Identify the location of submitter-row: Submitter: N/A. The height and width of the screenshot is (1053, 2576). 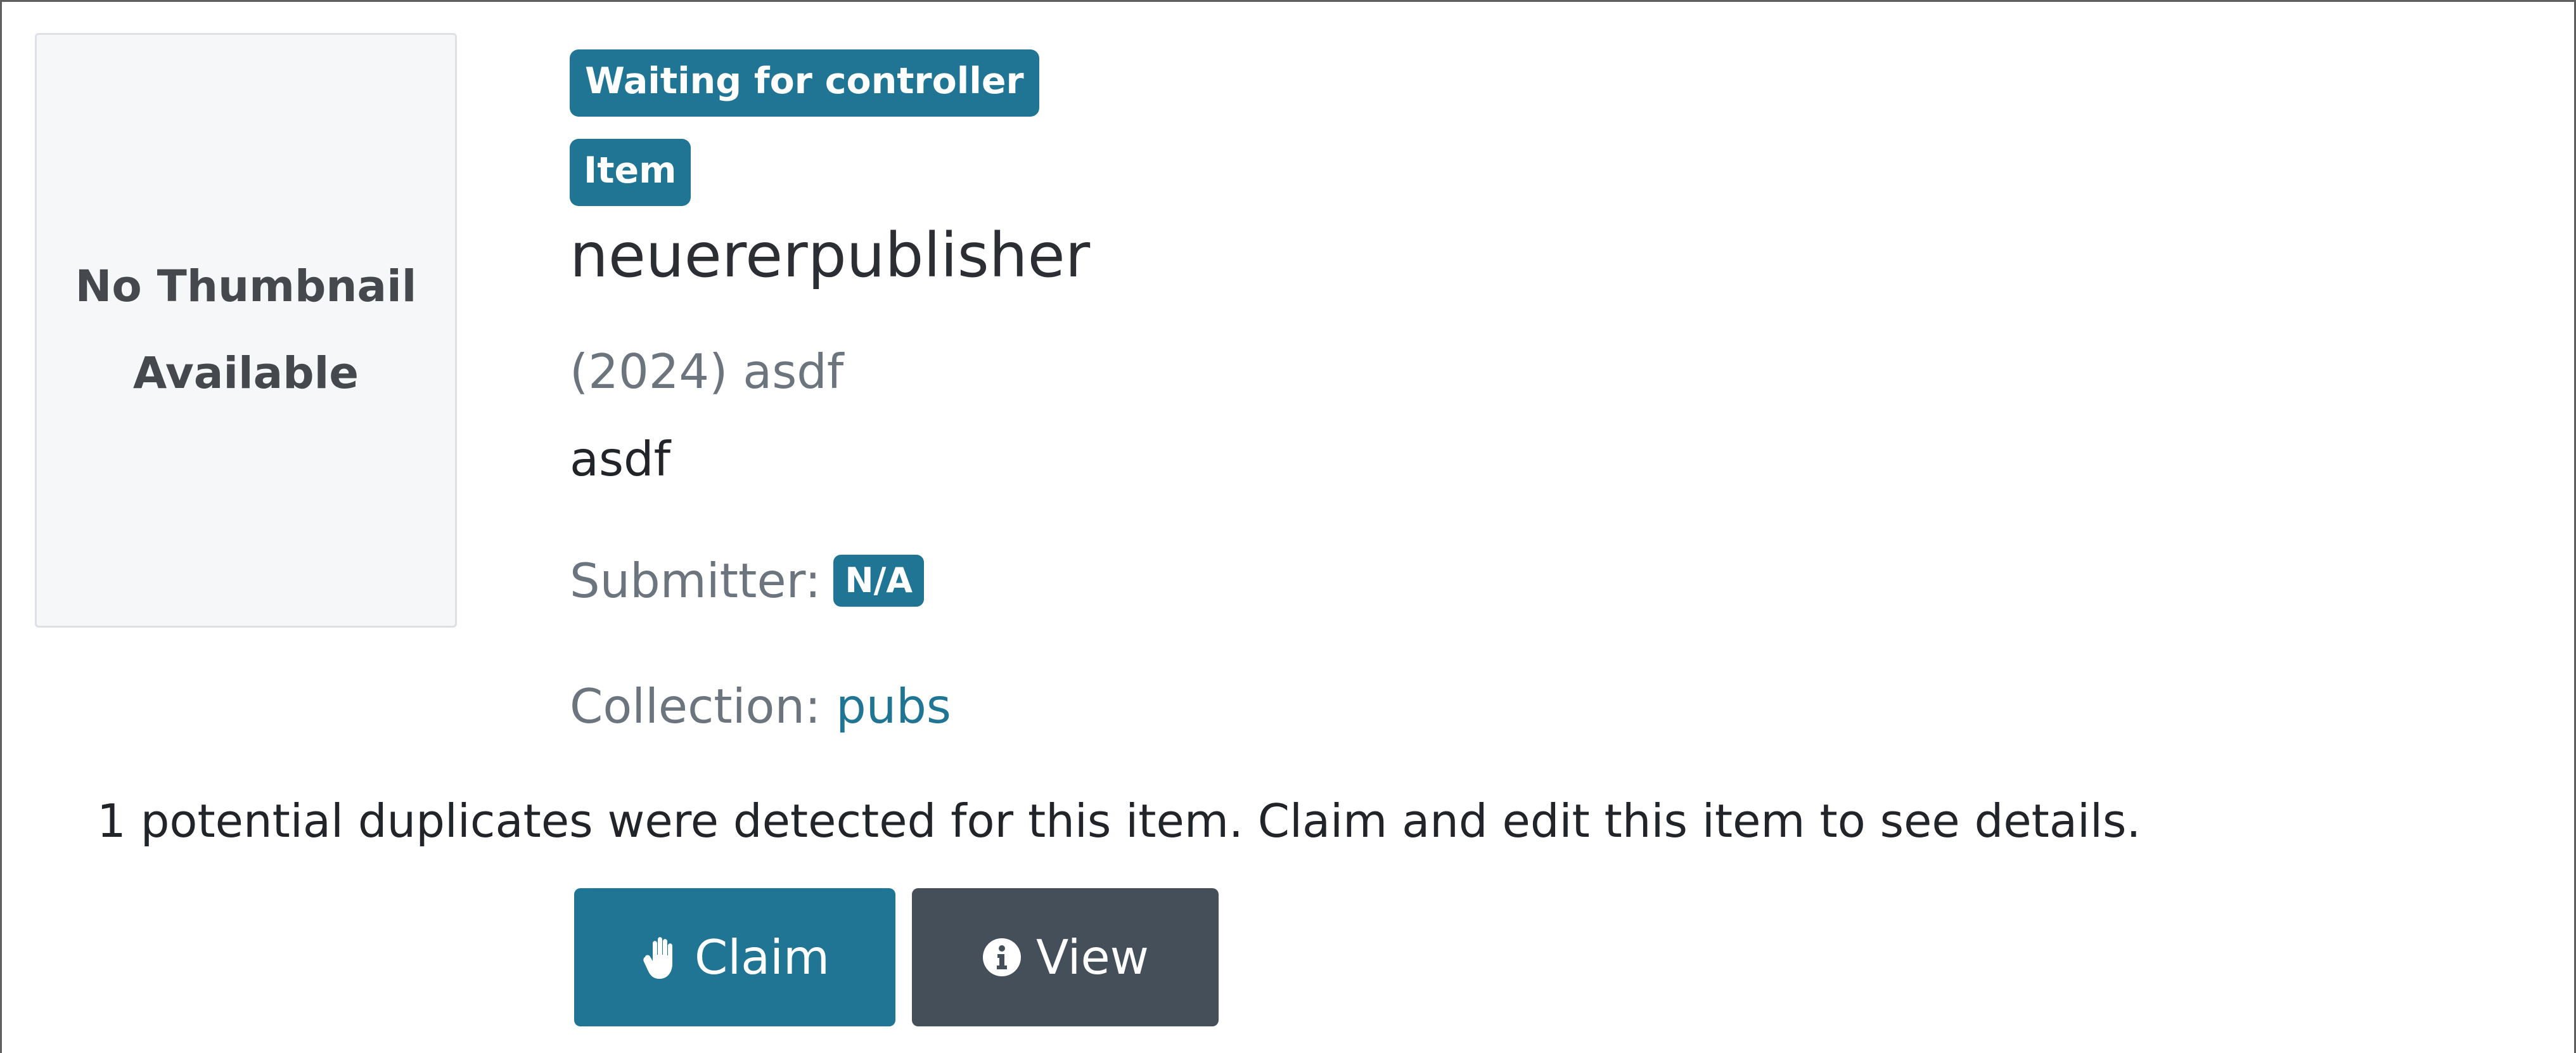
(747, 581).